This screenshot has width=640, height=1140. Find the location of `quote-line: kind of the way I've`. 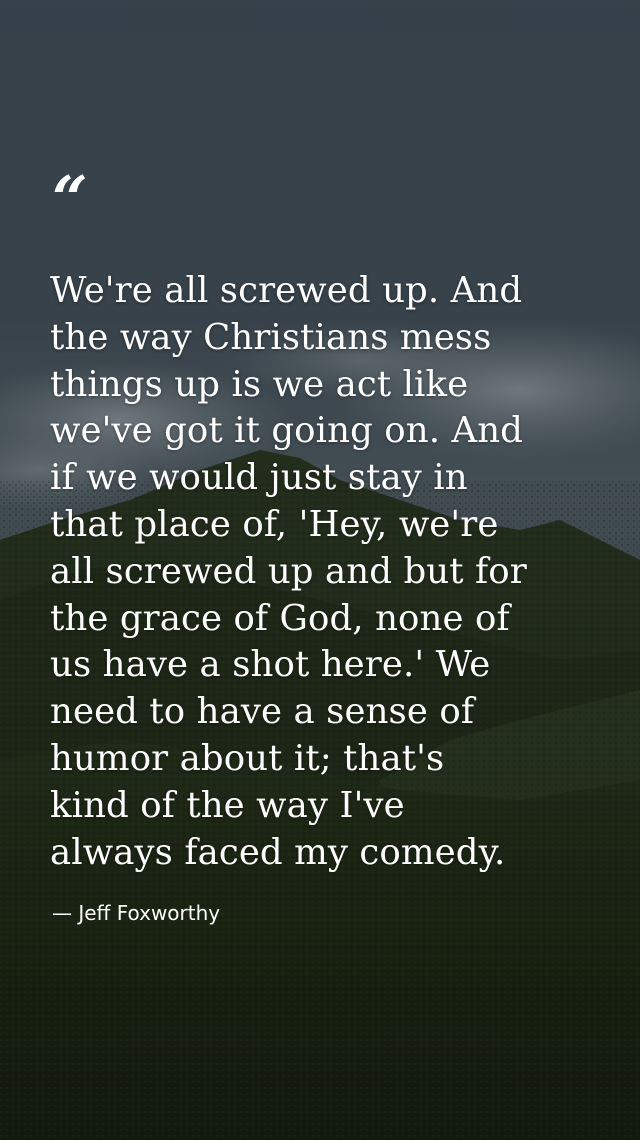

quote-line: kind of the way I've is located at coordinates (227, 805).